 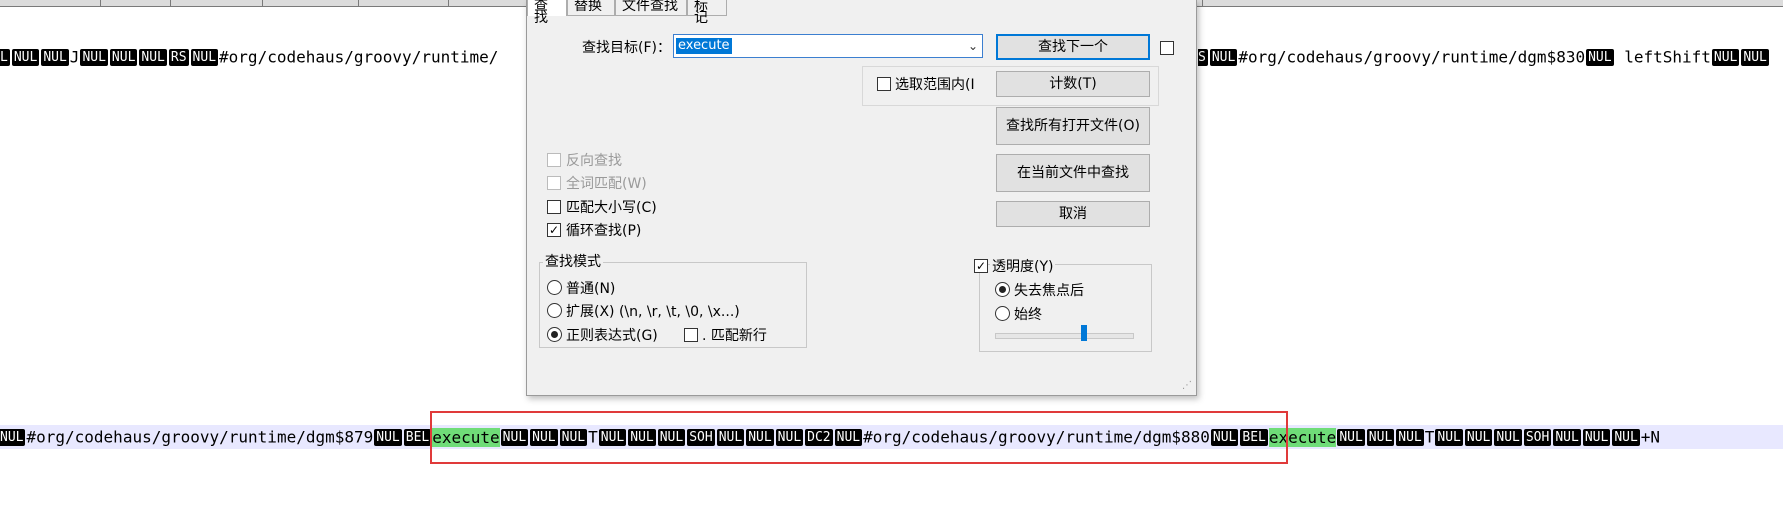 I want to click on mode-normal-radio, so click(x=554, y=287).